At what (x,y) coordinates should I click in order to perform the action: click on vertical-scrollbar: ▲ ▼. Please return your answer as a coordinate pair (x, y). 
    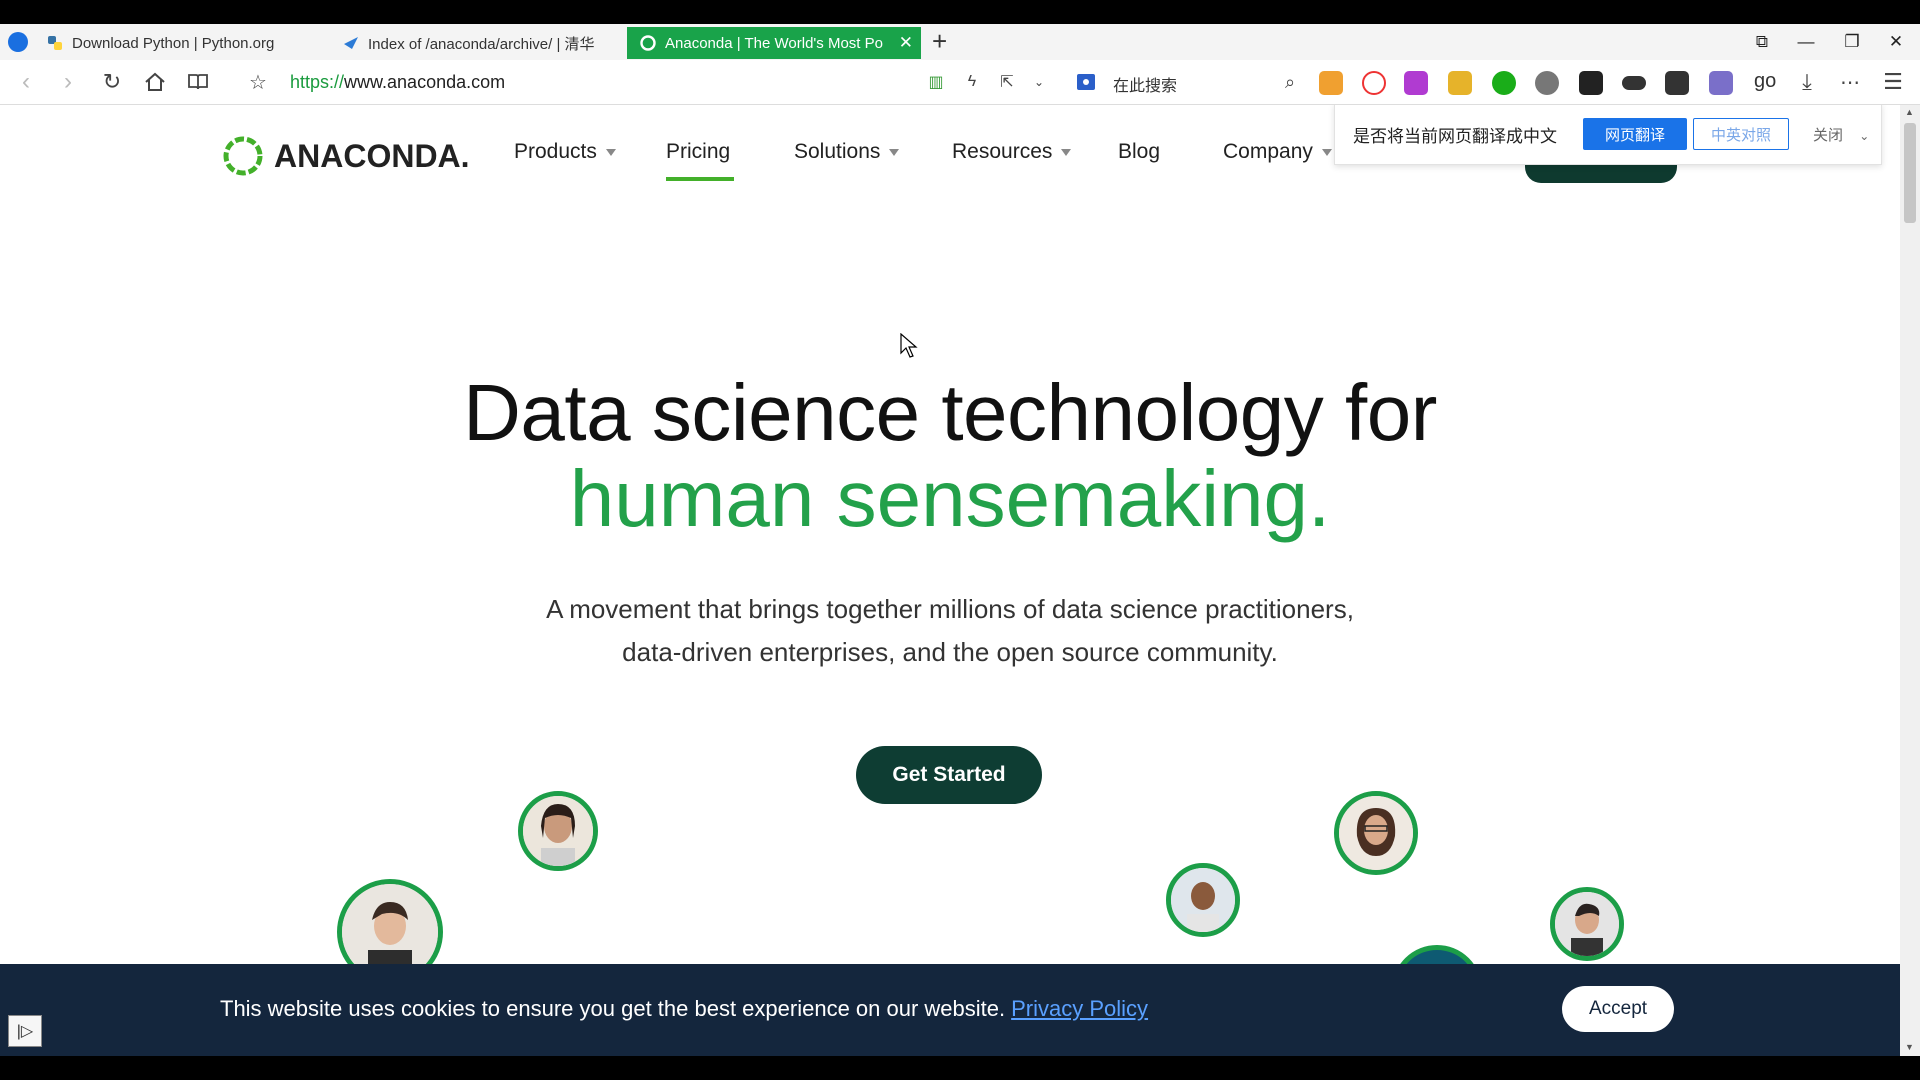
    Looking at the image, I should click on (1910, 580).